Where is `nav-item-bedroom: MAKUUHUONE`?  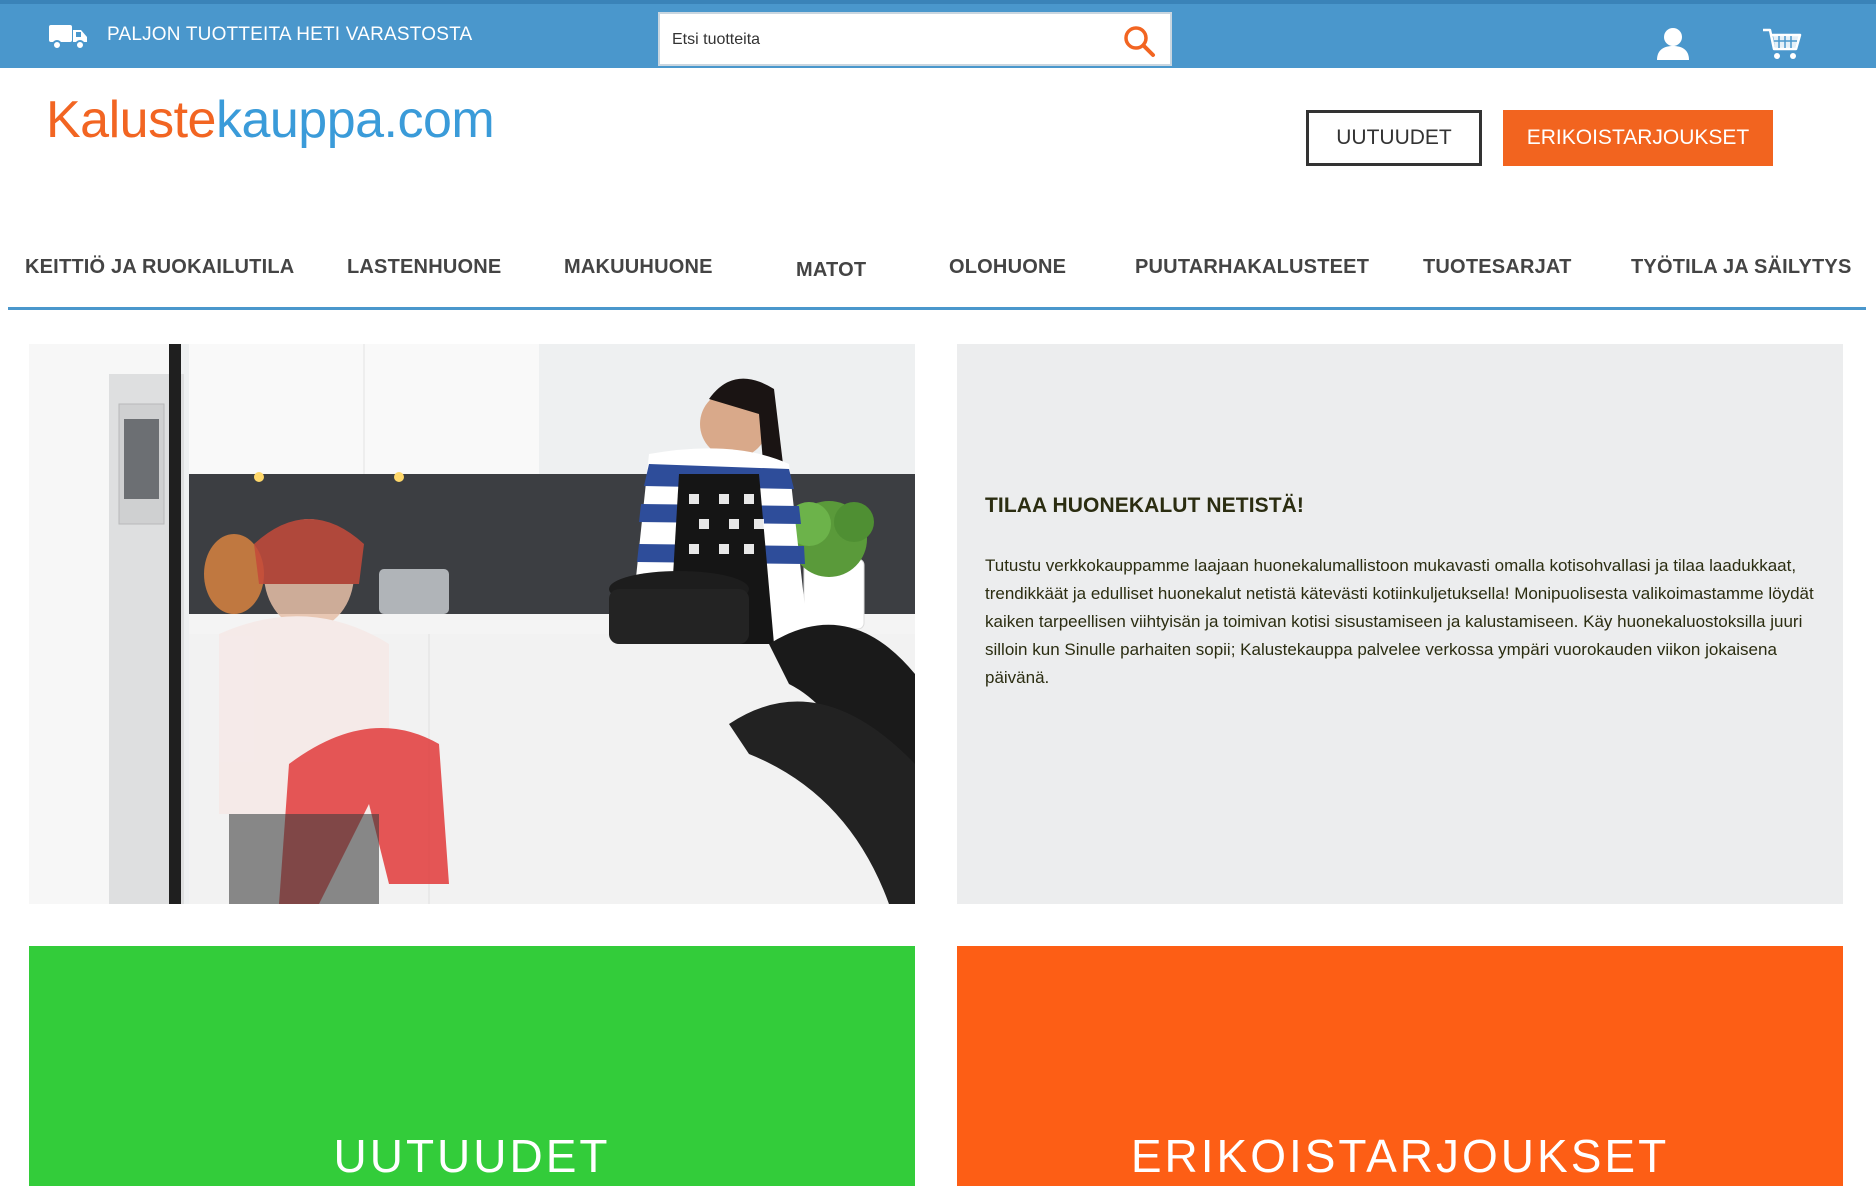
nav-item-bedroom: MAKUUHUONE is located at coordinates (638, 267).